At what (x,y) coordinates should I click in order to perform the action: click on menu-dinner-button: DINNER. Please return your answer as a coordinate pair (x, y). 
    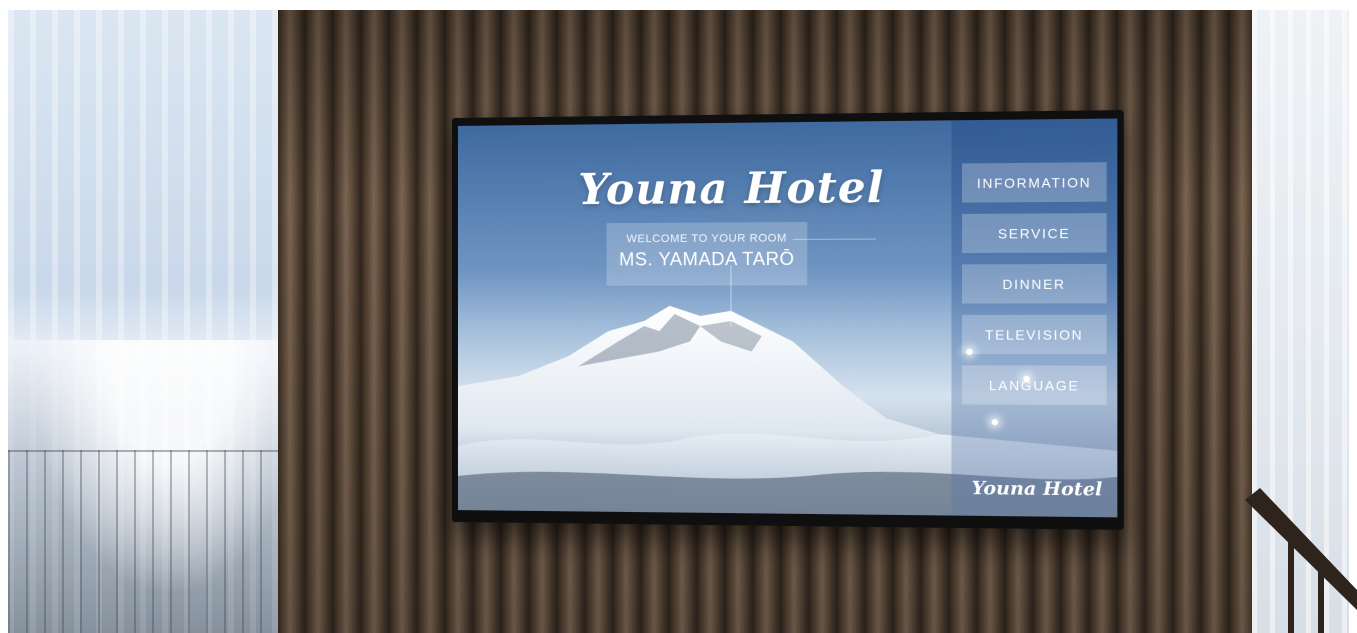
    Looking at the image, I should click on (1034, 283).